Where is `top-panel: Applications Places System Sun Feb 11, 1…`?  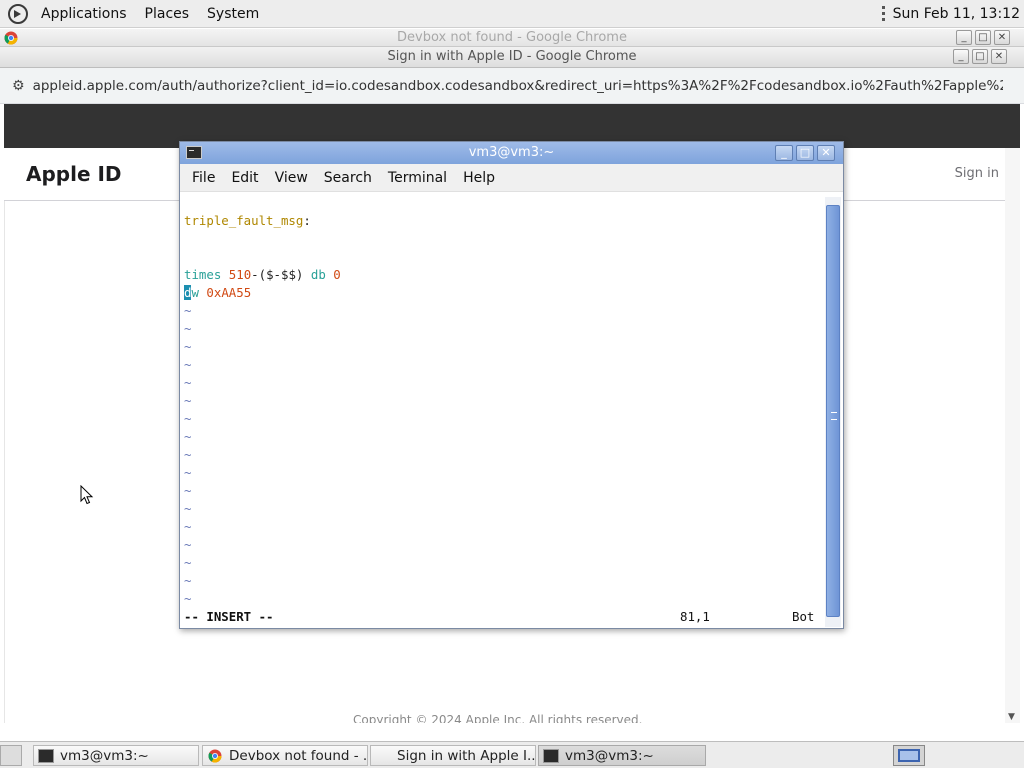
top-panel: Applications Places System Sun Feb 11, 1… is located at coordinates (512, 14).